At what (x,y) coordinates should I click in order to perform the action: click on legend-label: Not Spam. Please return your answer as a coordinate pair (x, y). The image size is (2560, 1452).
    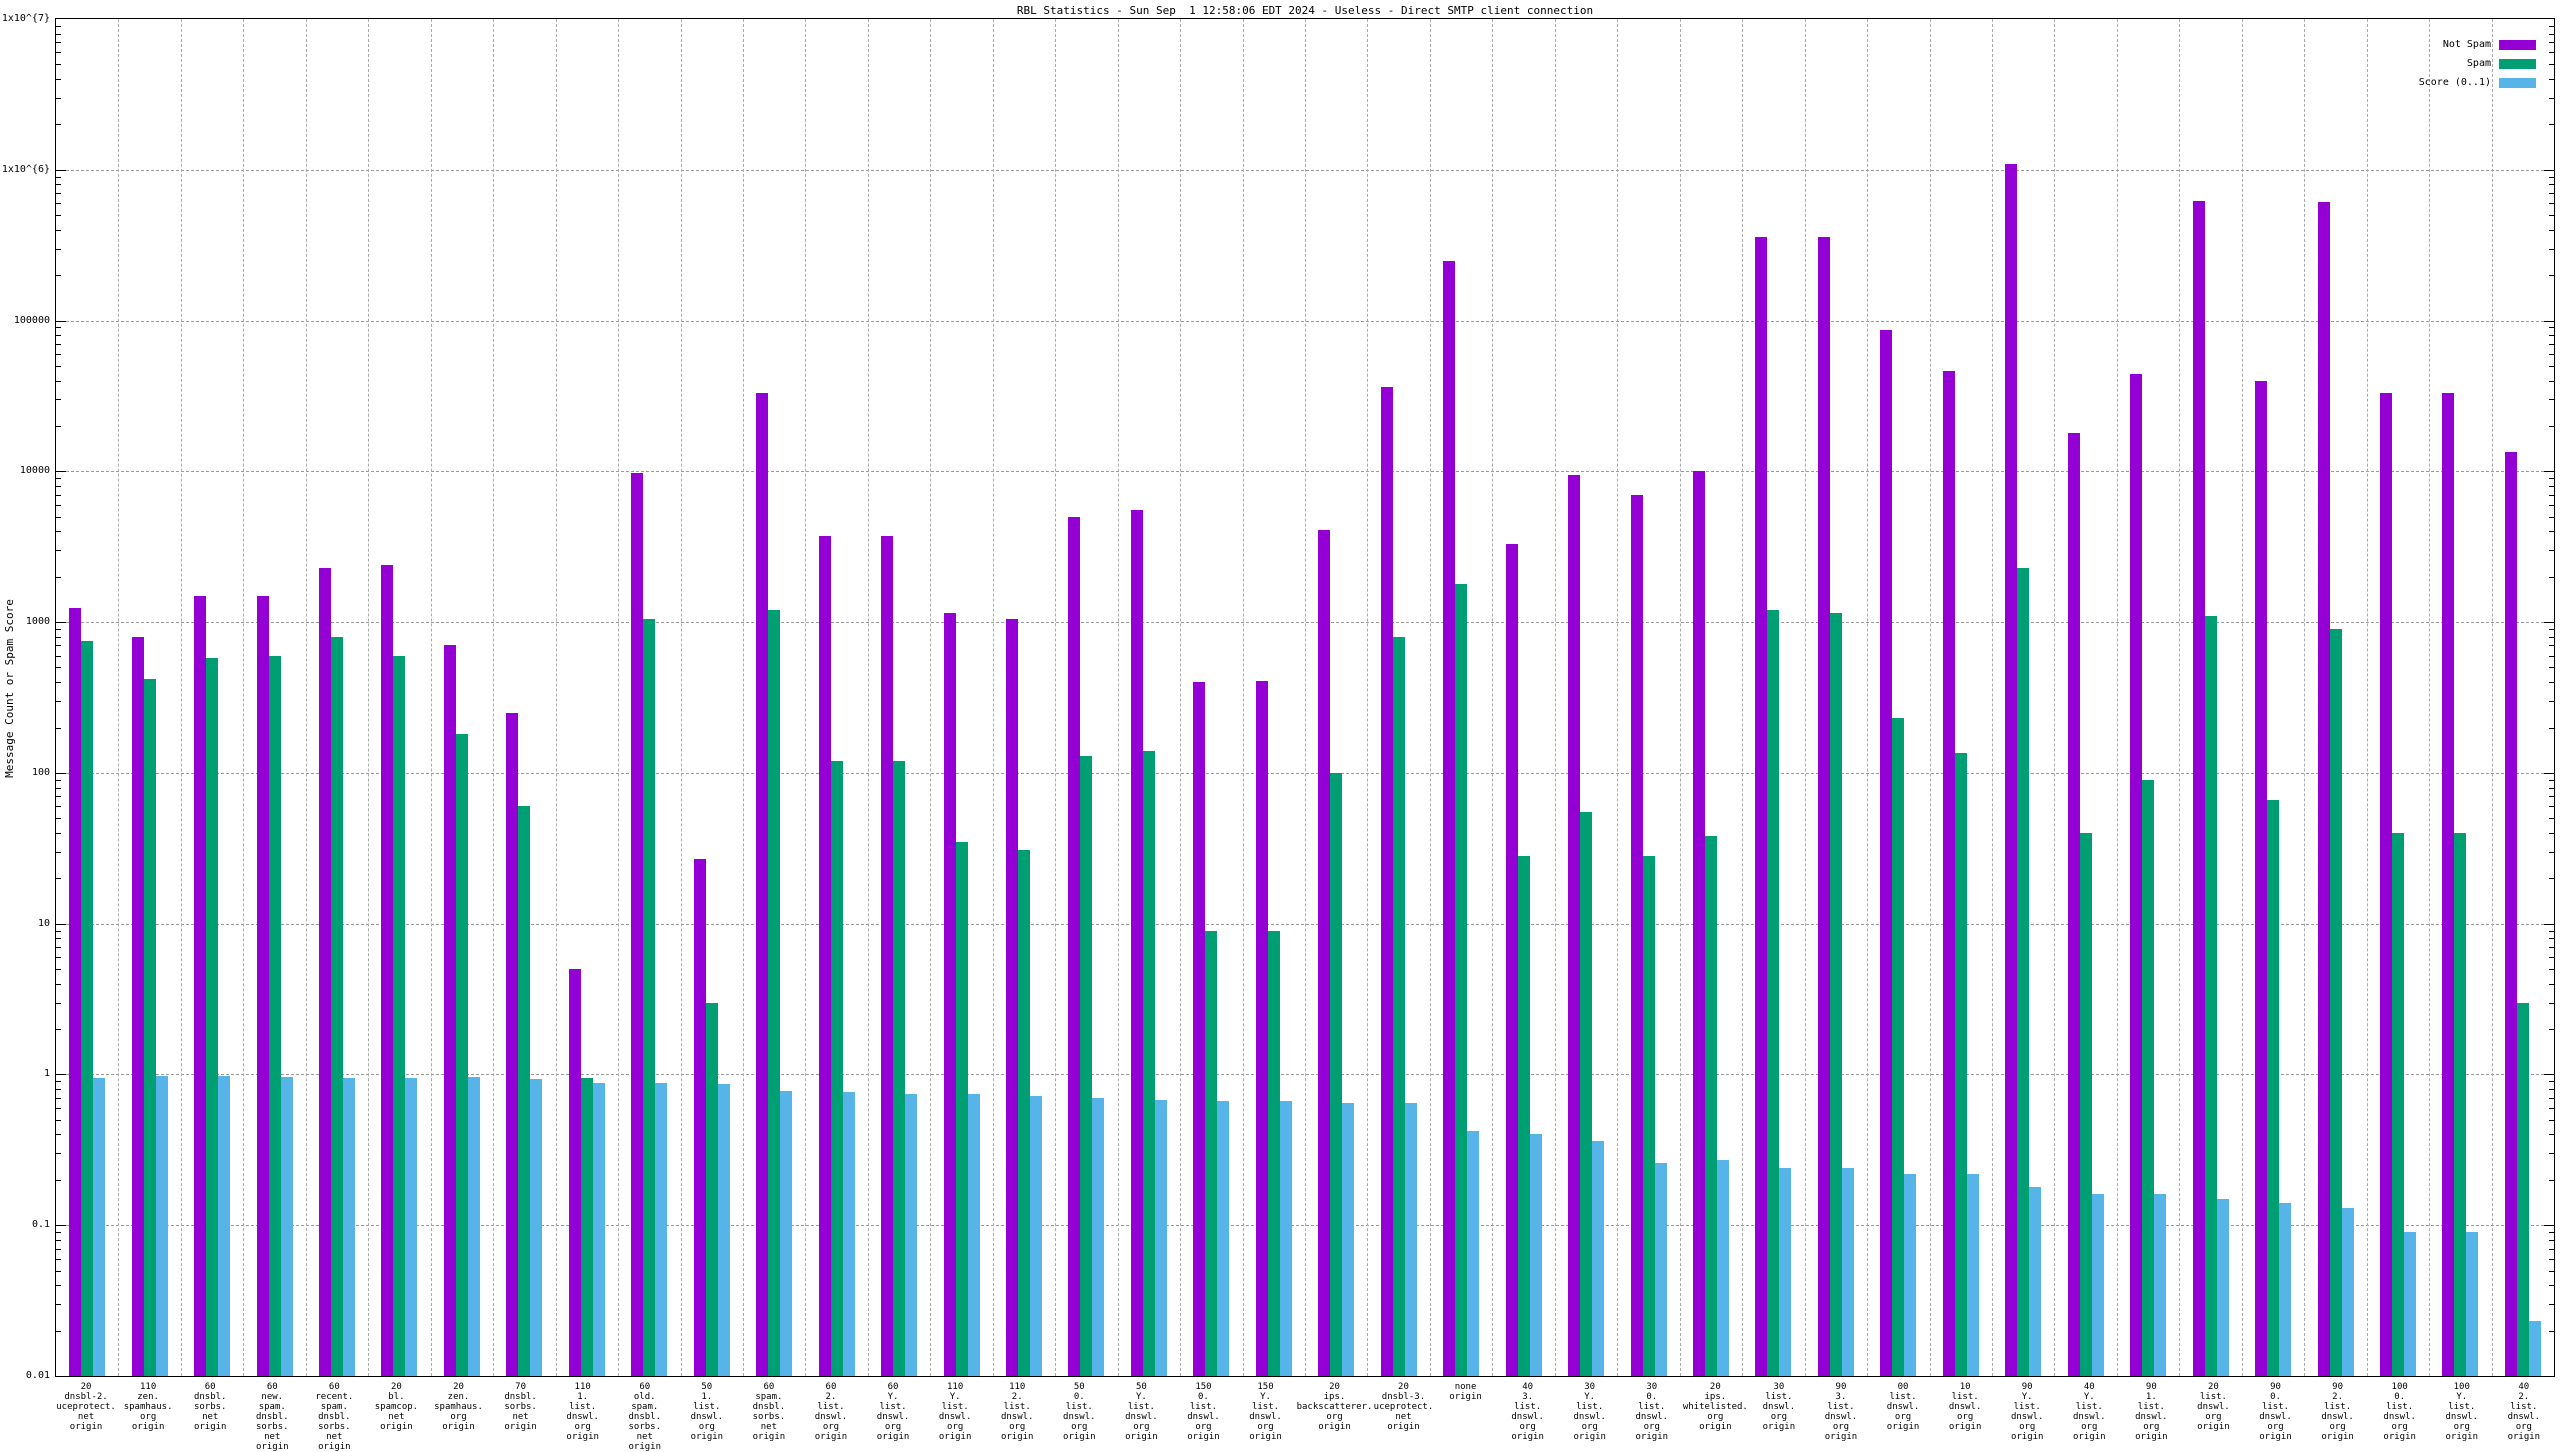
    Looking at the image, I should click on (2466, 44).